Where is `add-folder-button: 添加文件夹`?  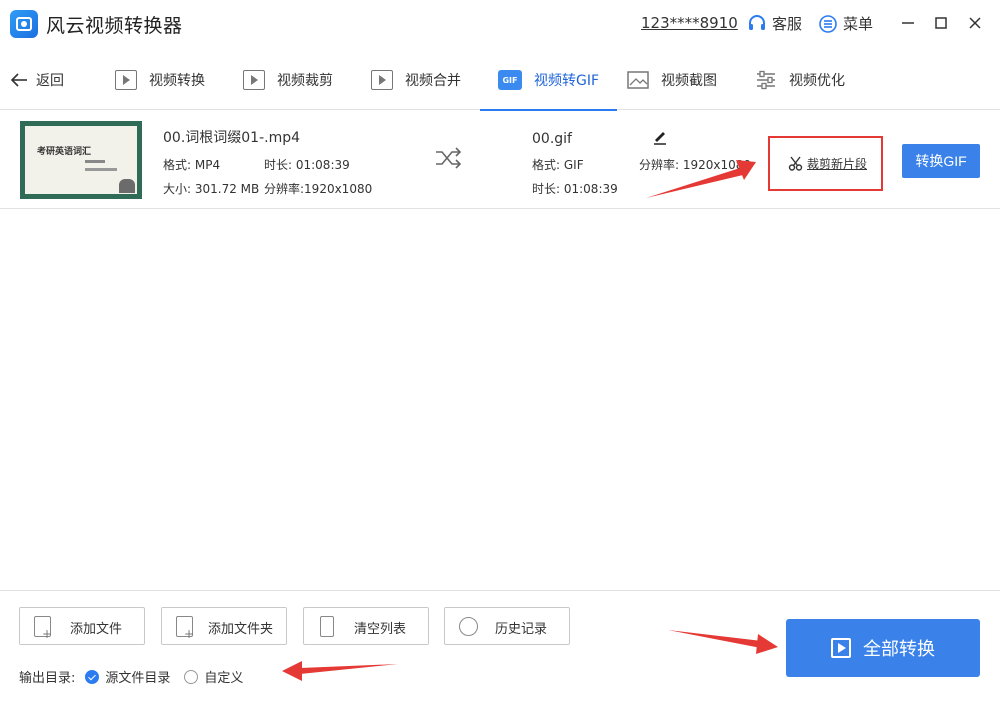
add-folder-button: 添加文件夹 is located at coordinates (224, 626).